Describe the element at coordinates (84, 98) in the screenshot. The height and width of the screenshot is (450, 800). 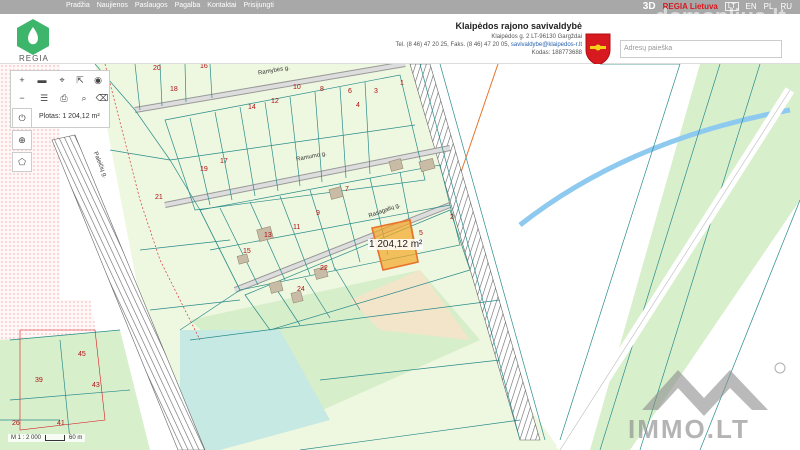
I see `search-zoom-icon: ⌕` at that location.